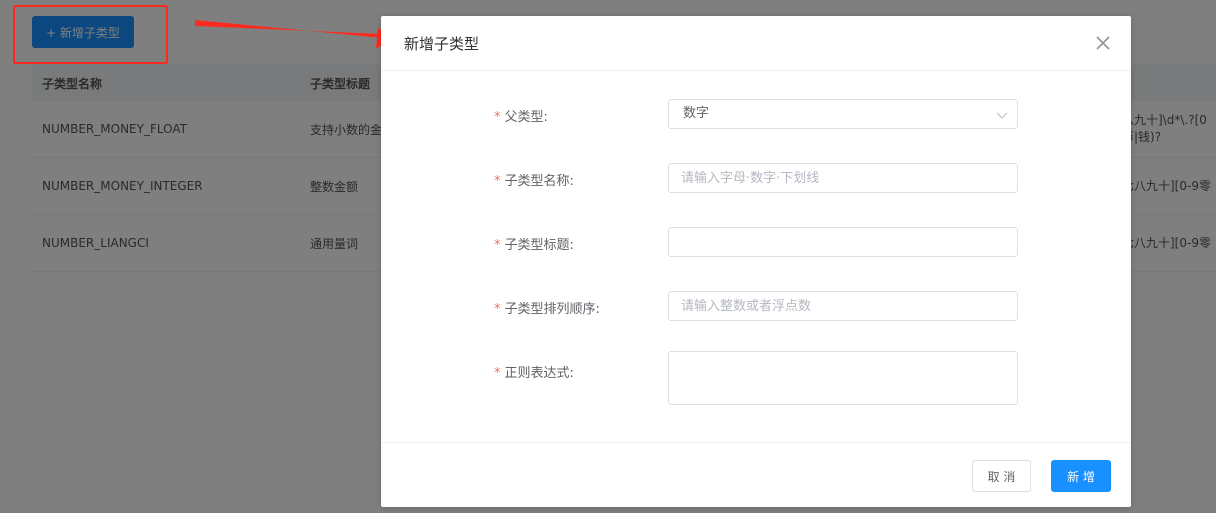 The image size is (1216, 513). Describe the element at coordinates (296, 34) in the screenshot. I see `annotation-arrow-icon` at that location.